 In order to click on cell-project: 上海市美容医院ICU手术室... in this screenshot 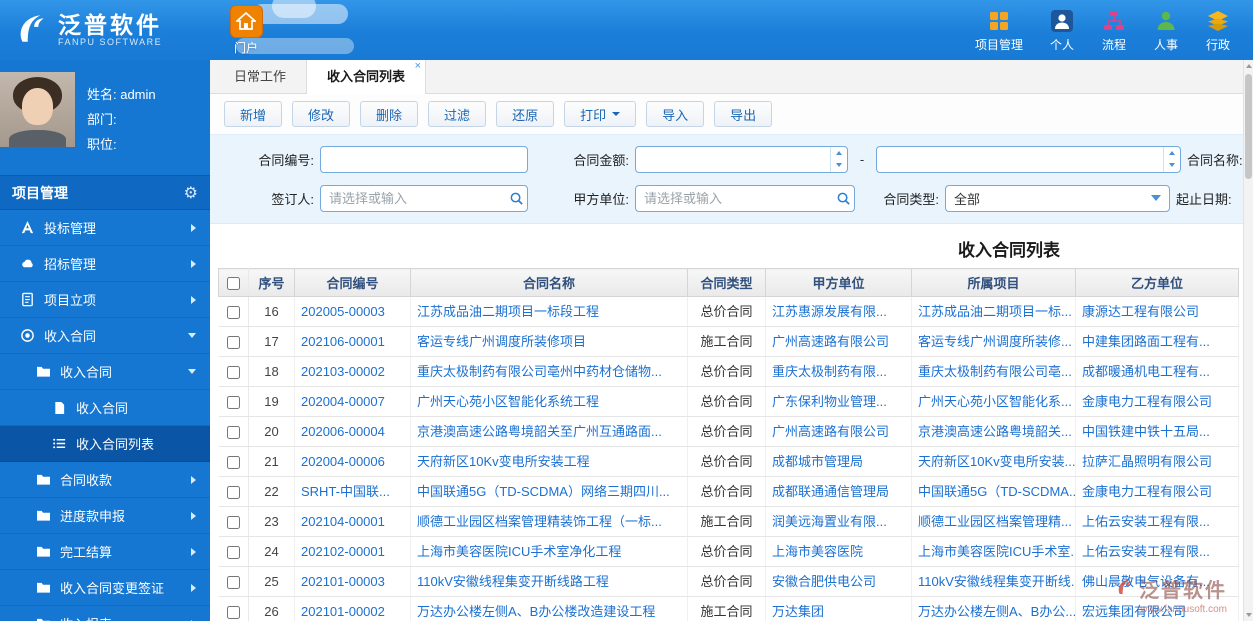, I will do `click(993, 551)`.